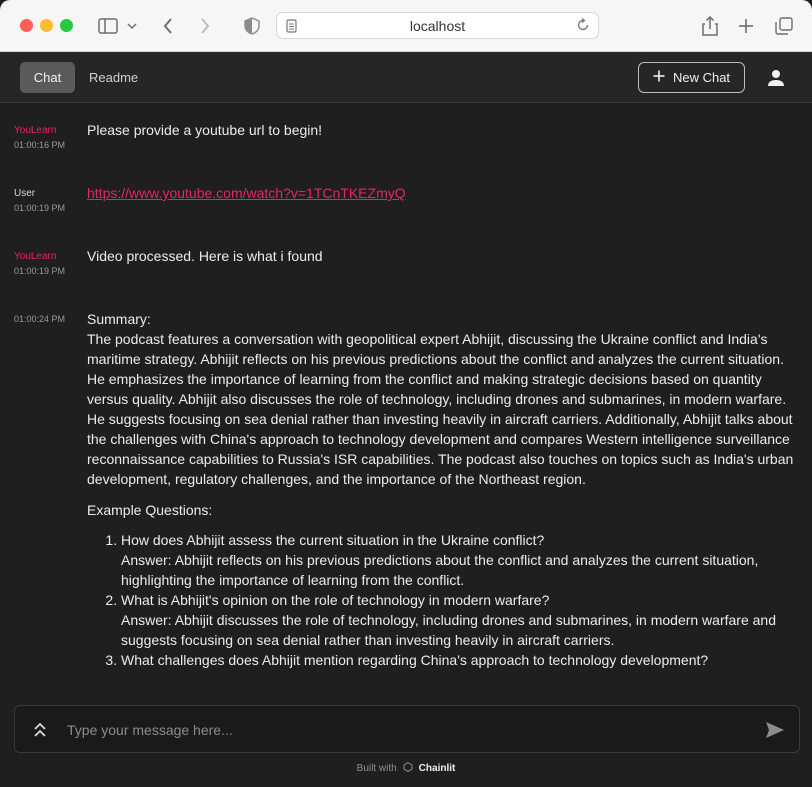 The height and width of the screenshot is (787, 812). What do you see at coordinates (205, 130) in the screenshot?
I see `message-text: Please provide a youtube url to begin!` at bounding box center [205, 130].